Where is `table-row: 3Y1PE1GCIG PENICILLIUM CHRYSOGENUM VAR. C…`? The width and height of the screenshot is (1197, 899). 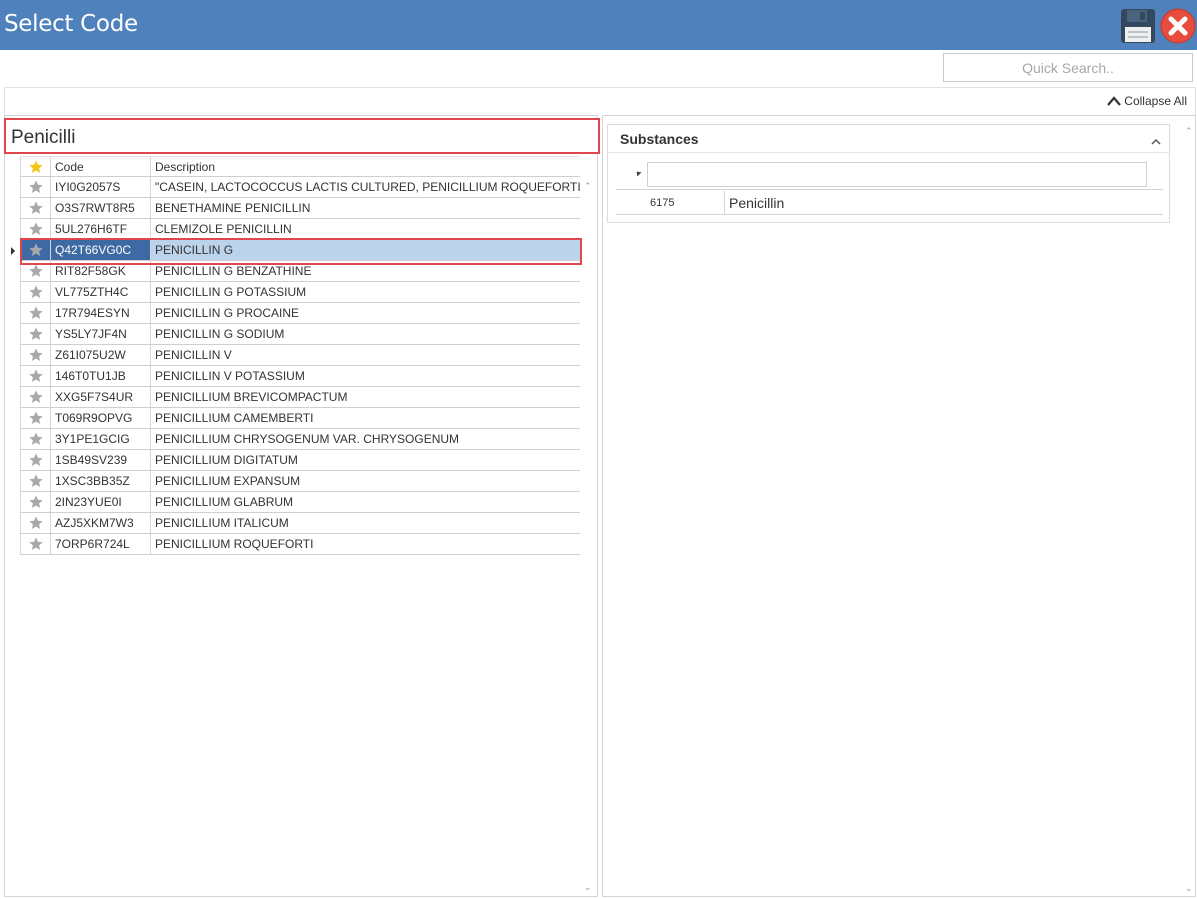
table-row: 3Y1PE1GCIG PENICILLIUM CHRYSOGENUM VAR. C… is located at coordinates (300, 439).